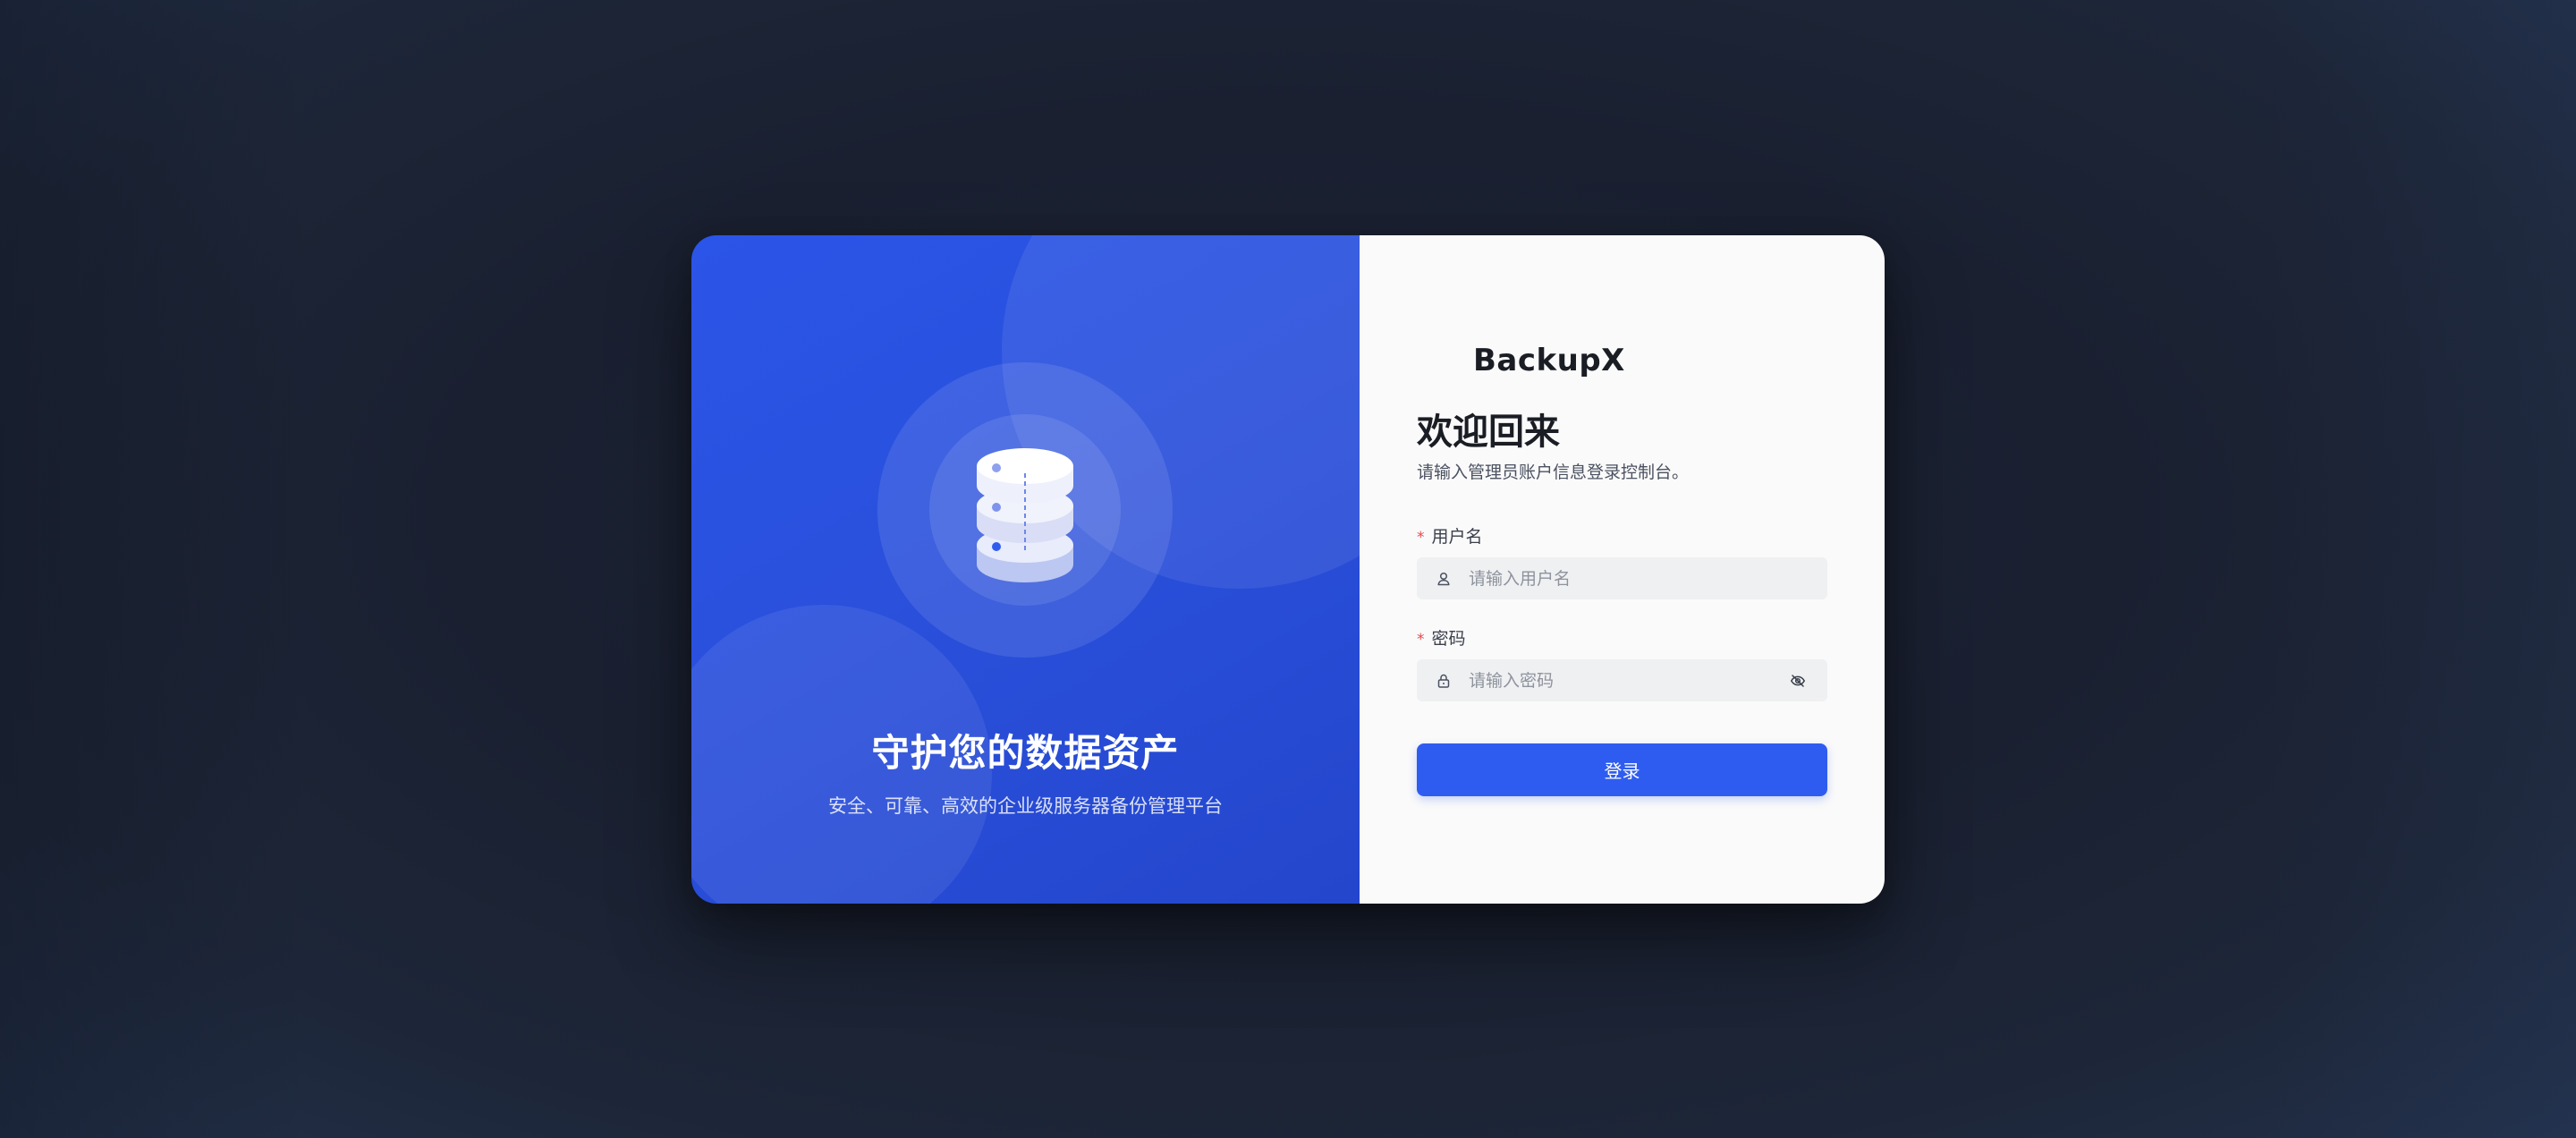  I want to click on hero-title: 守护您的数据资产, so click(1025, 753).